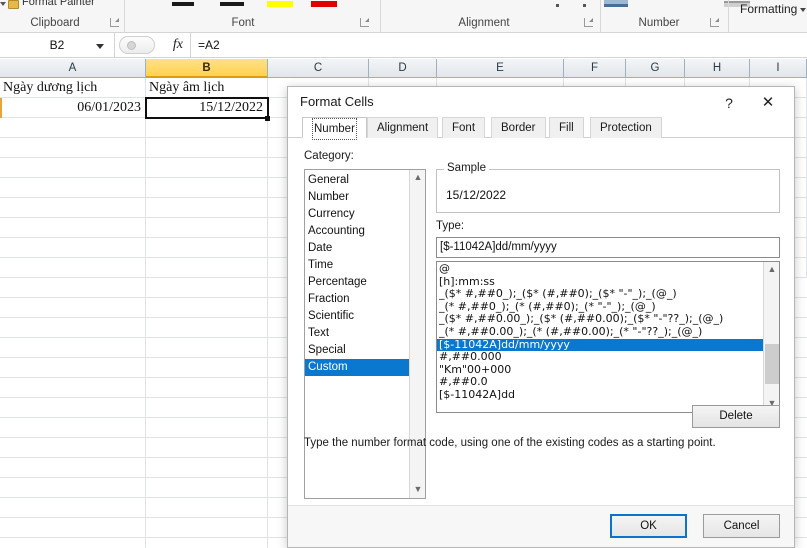 The width and height of the screenshot is (807, 548). I want to click on tab-fill: Fill, so click(566, 127).